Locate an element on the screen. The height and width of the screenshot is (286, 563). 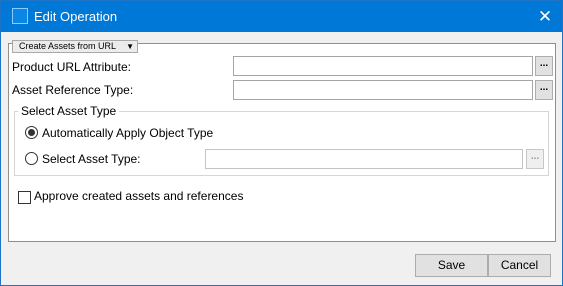
asset-reference-type-field is located at coordinates (383, 90).